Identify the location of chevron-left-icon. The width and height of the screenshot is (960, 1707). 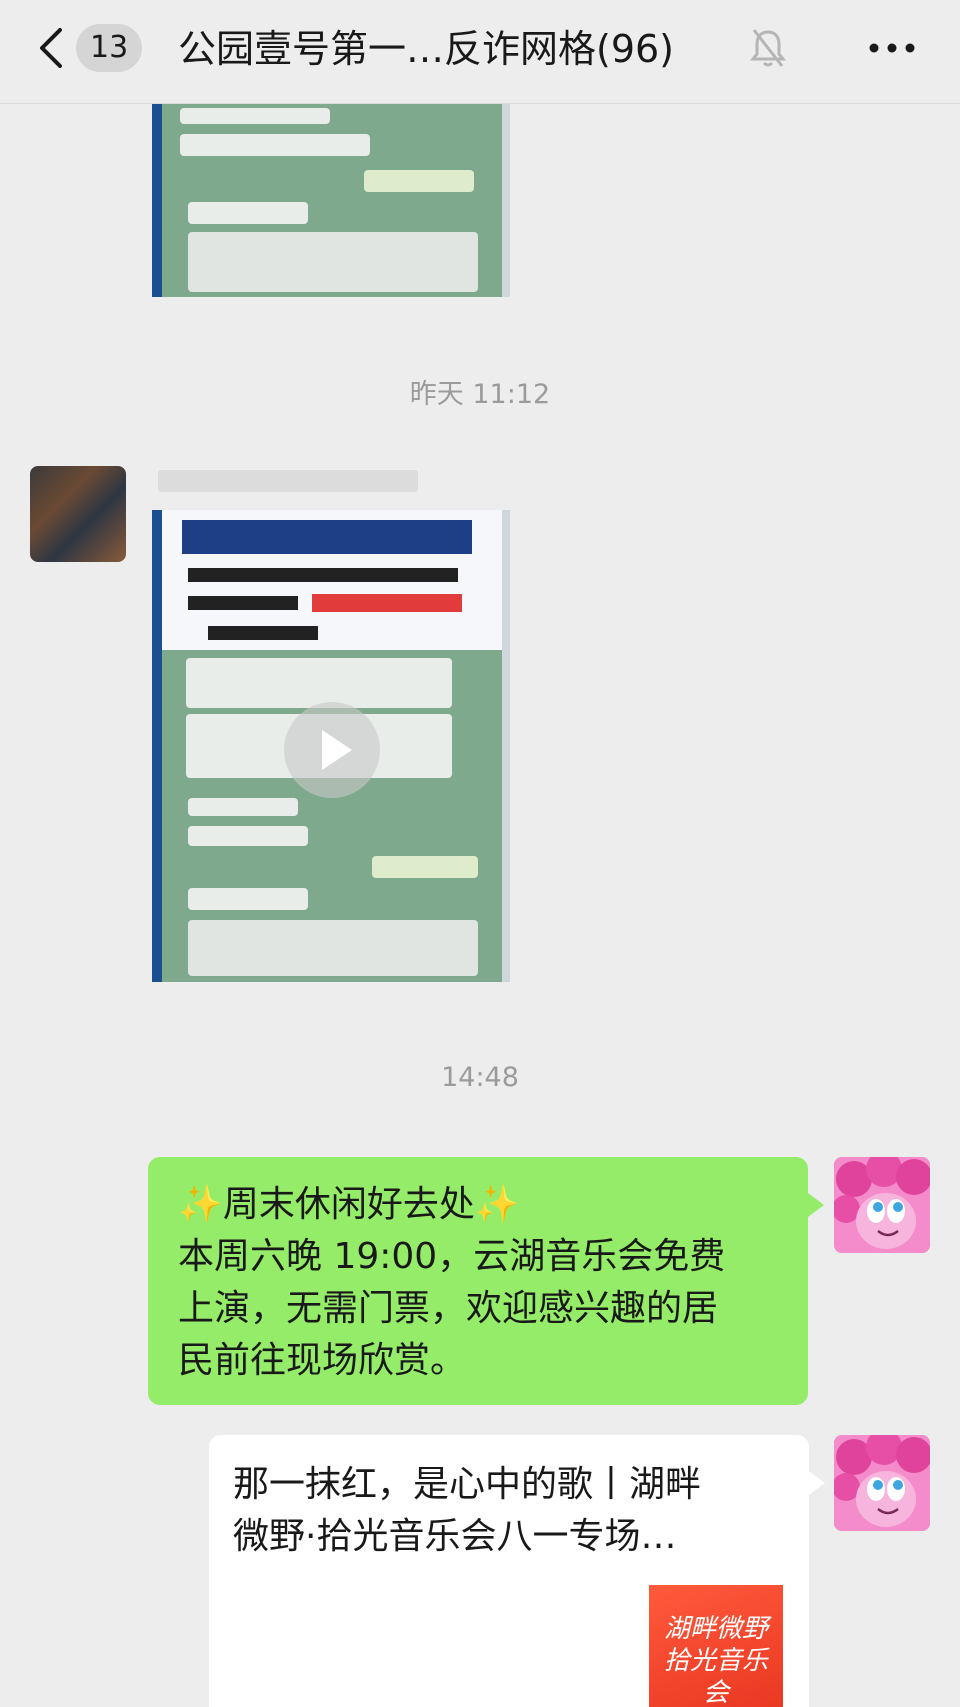
(51, 48).